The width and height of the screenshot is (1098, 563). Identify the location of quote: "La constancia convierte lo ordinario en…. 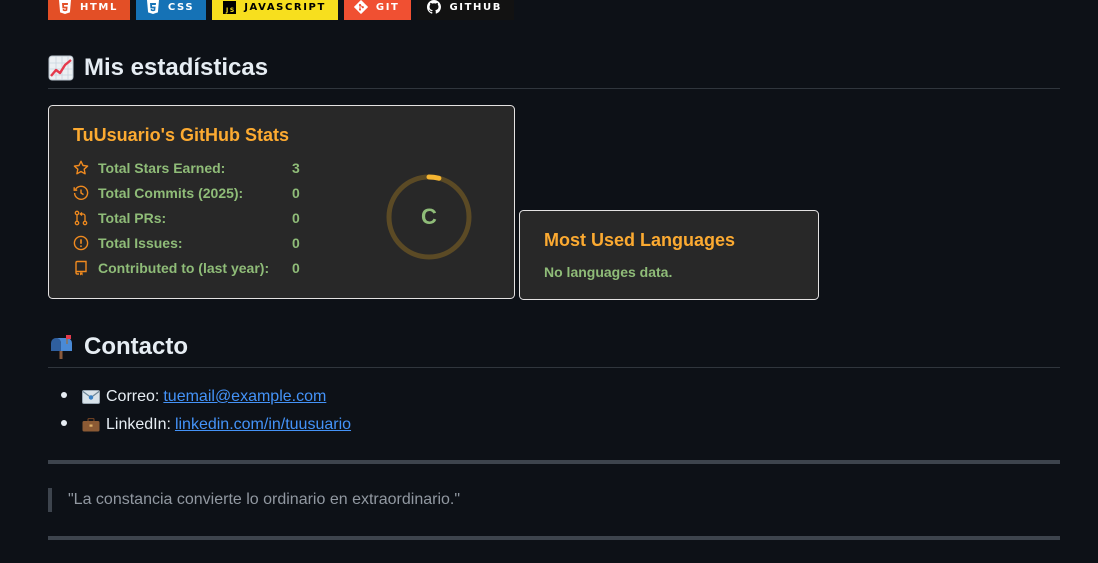
(554, 500).